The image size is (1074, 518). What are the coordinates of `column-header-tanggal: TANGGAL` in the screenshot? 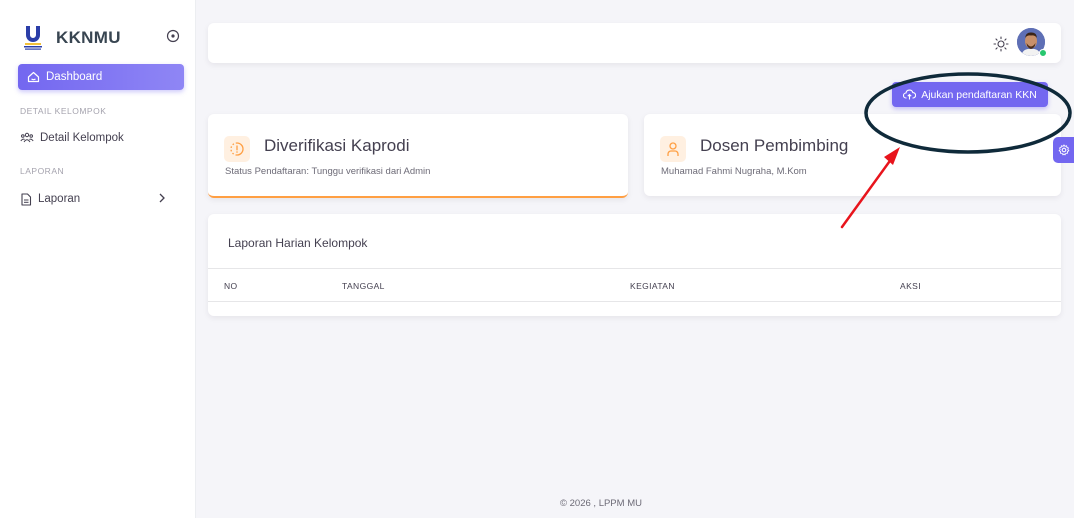 It's located at (363, 286).